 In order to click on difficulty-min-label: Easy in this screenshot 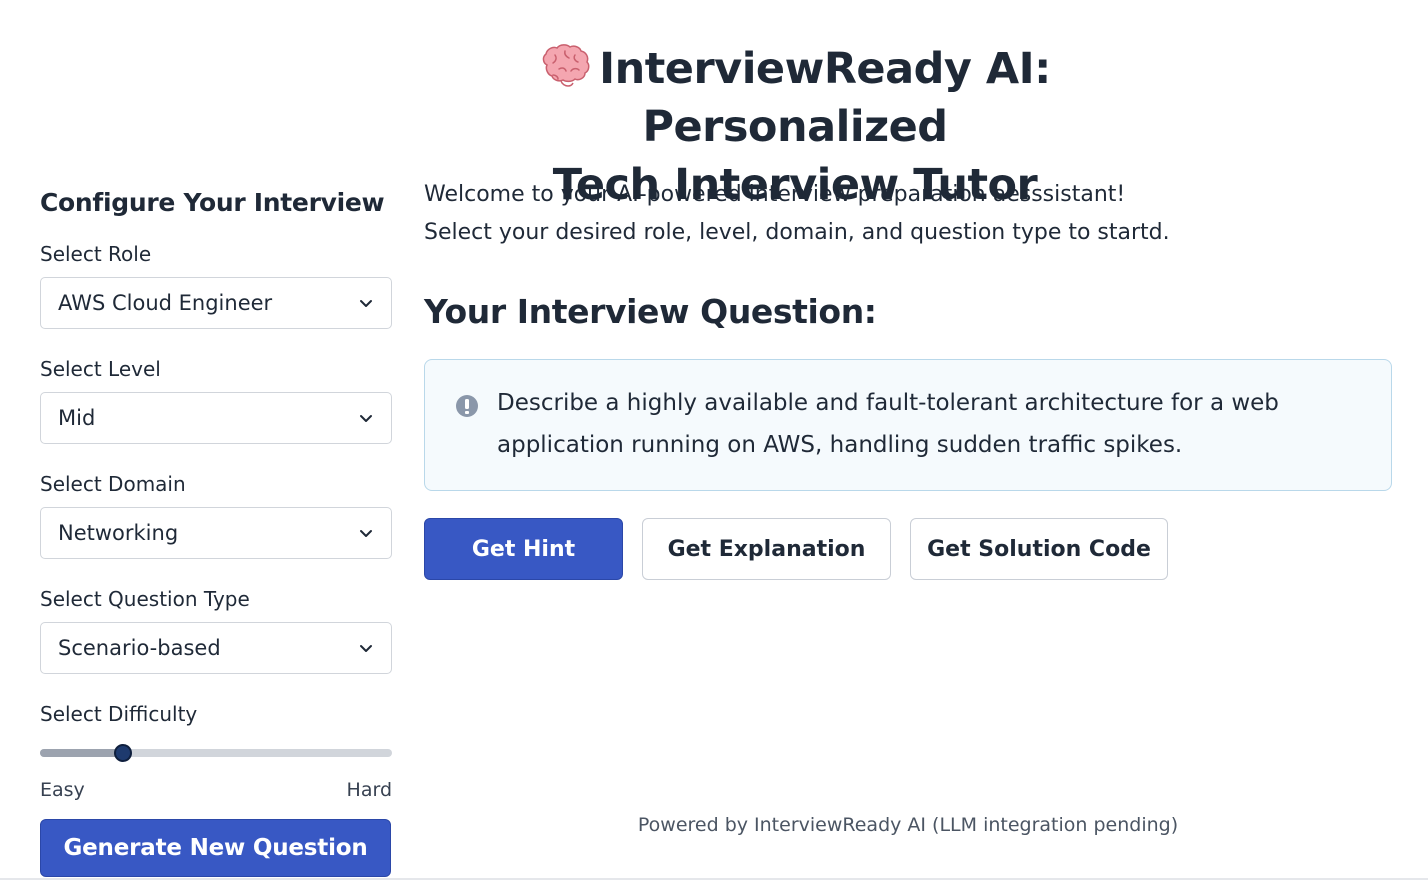, I will do `click(62, 790)`.